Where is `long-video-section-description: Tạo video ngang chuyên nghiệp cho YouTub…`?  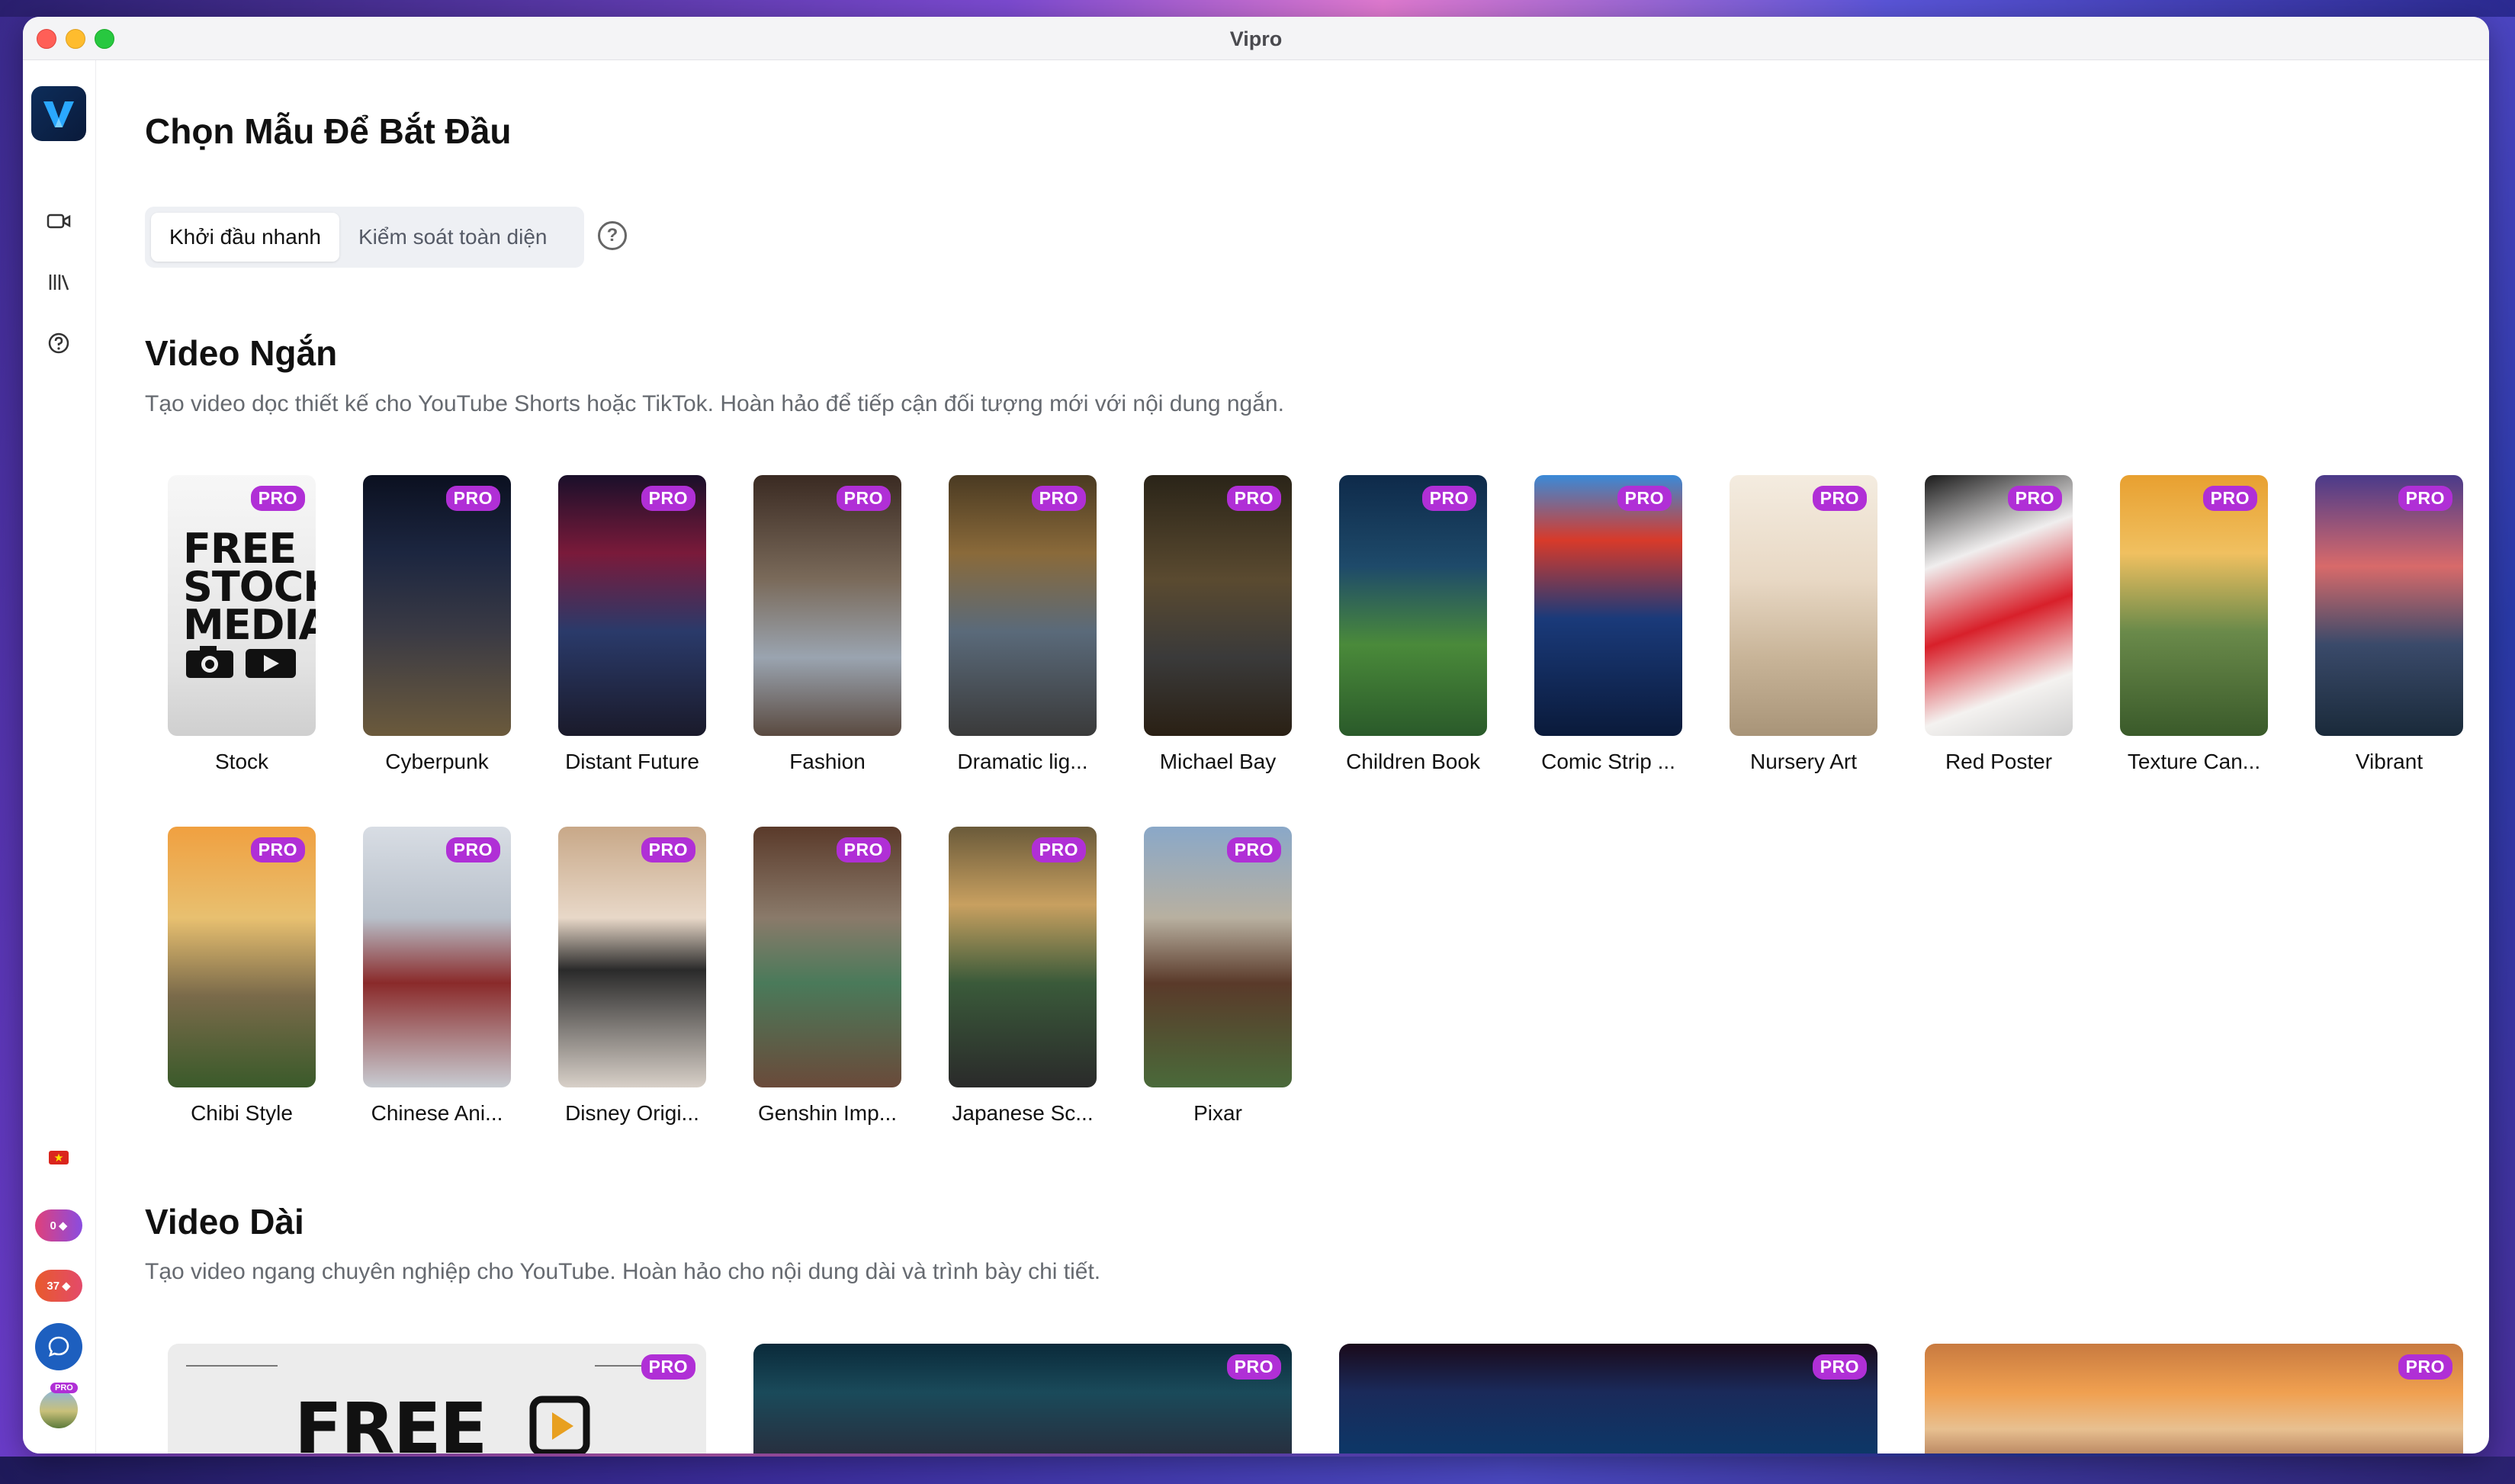 long-video-section-description: Tạo video ngang chuyên nghiệp cho YouTub… is located at coordinates (623, 1272).